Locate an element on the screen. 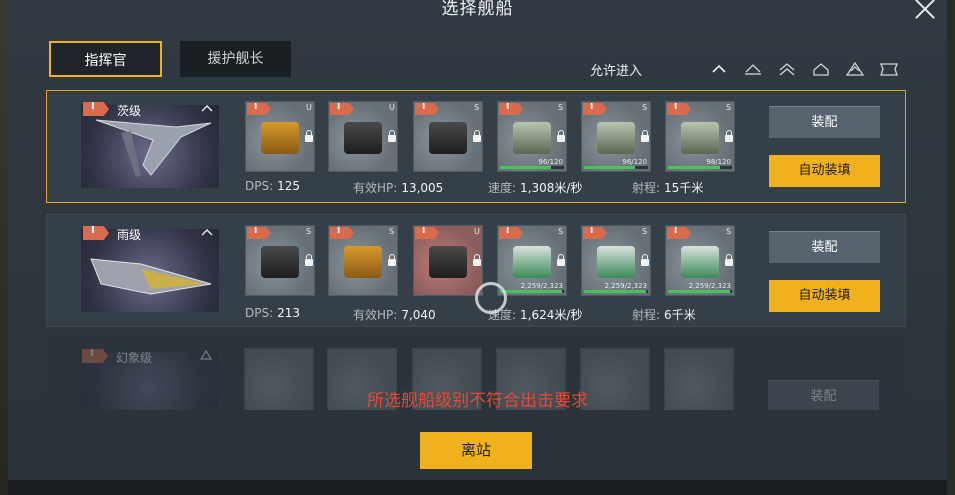 Image resolution: width=955 pixels, height=495 pixels. stat-hp: 有效HP: 13,005 is located at coordinates (398, 188).